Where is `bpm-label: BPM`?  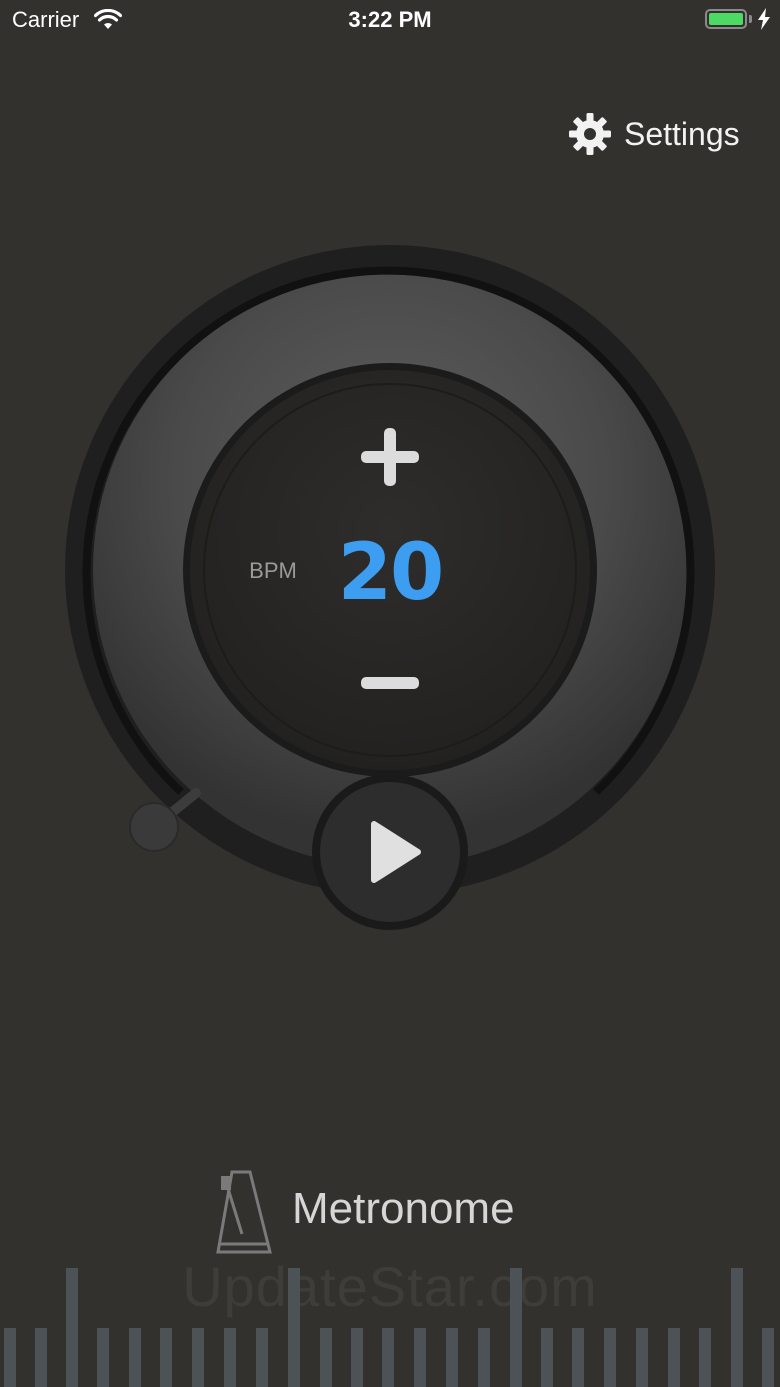 bpm-label: BPM is located at coordinates (273, 570).